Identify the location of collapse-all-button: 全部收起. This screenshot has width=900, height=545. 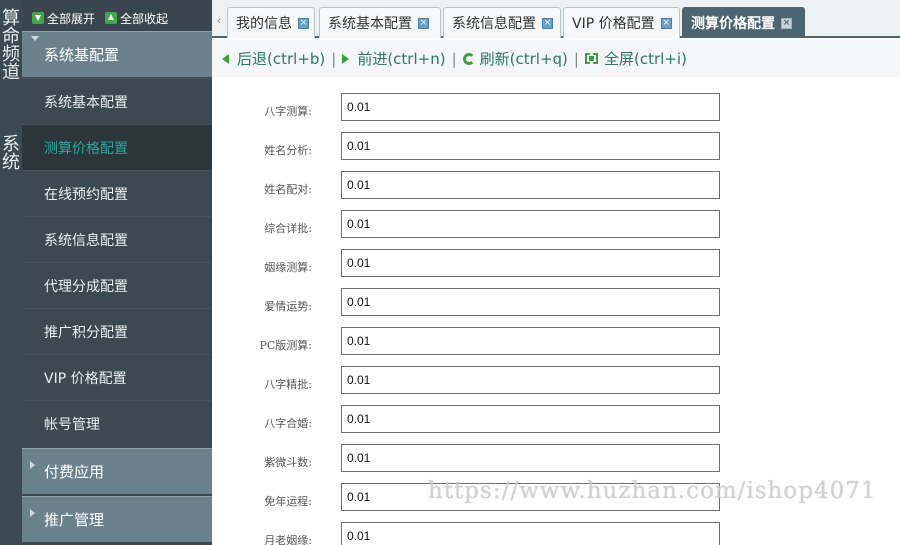
(136, 18).